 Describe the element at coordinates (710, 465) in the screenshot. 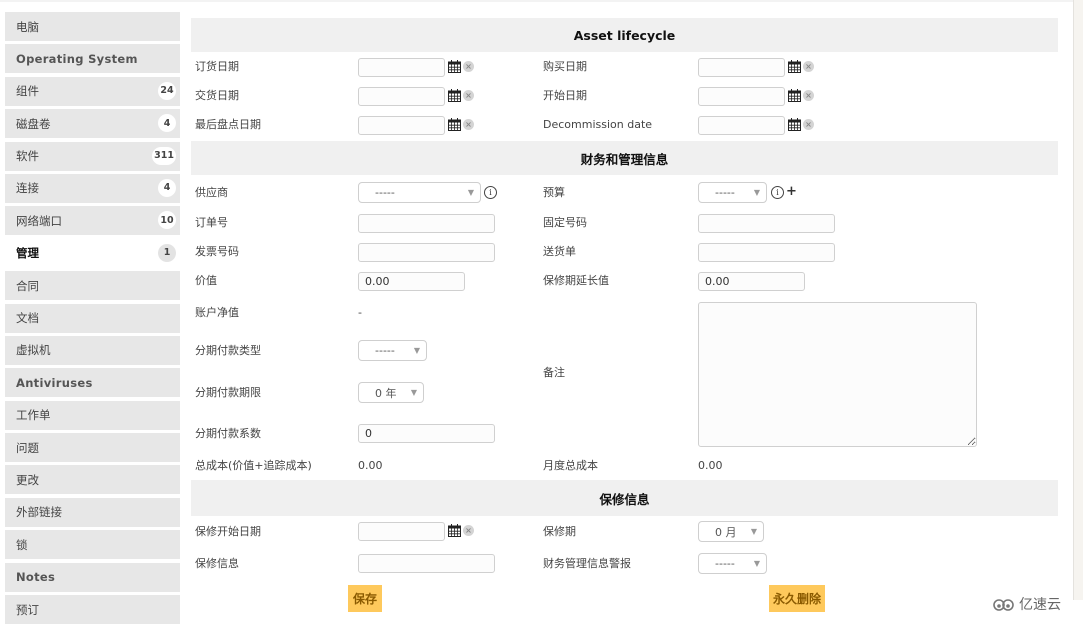

I see `monthly-tco-value: 0.00` at that location.